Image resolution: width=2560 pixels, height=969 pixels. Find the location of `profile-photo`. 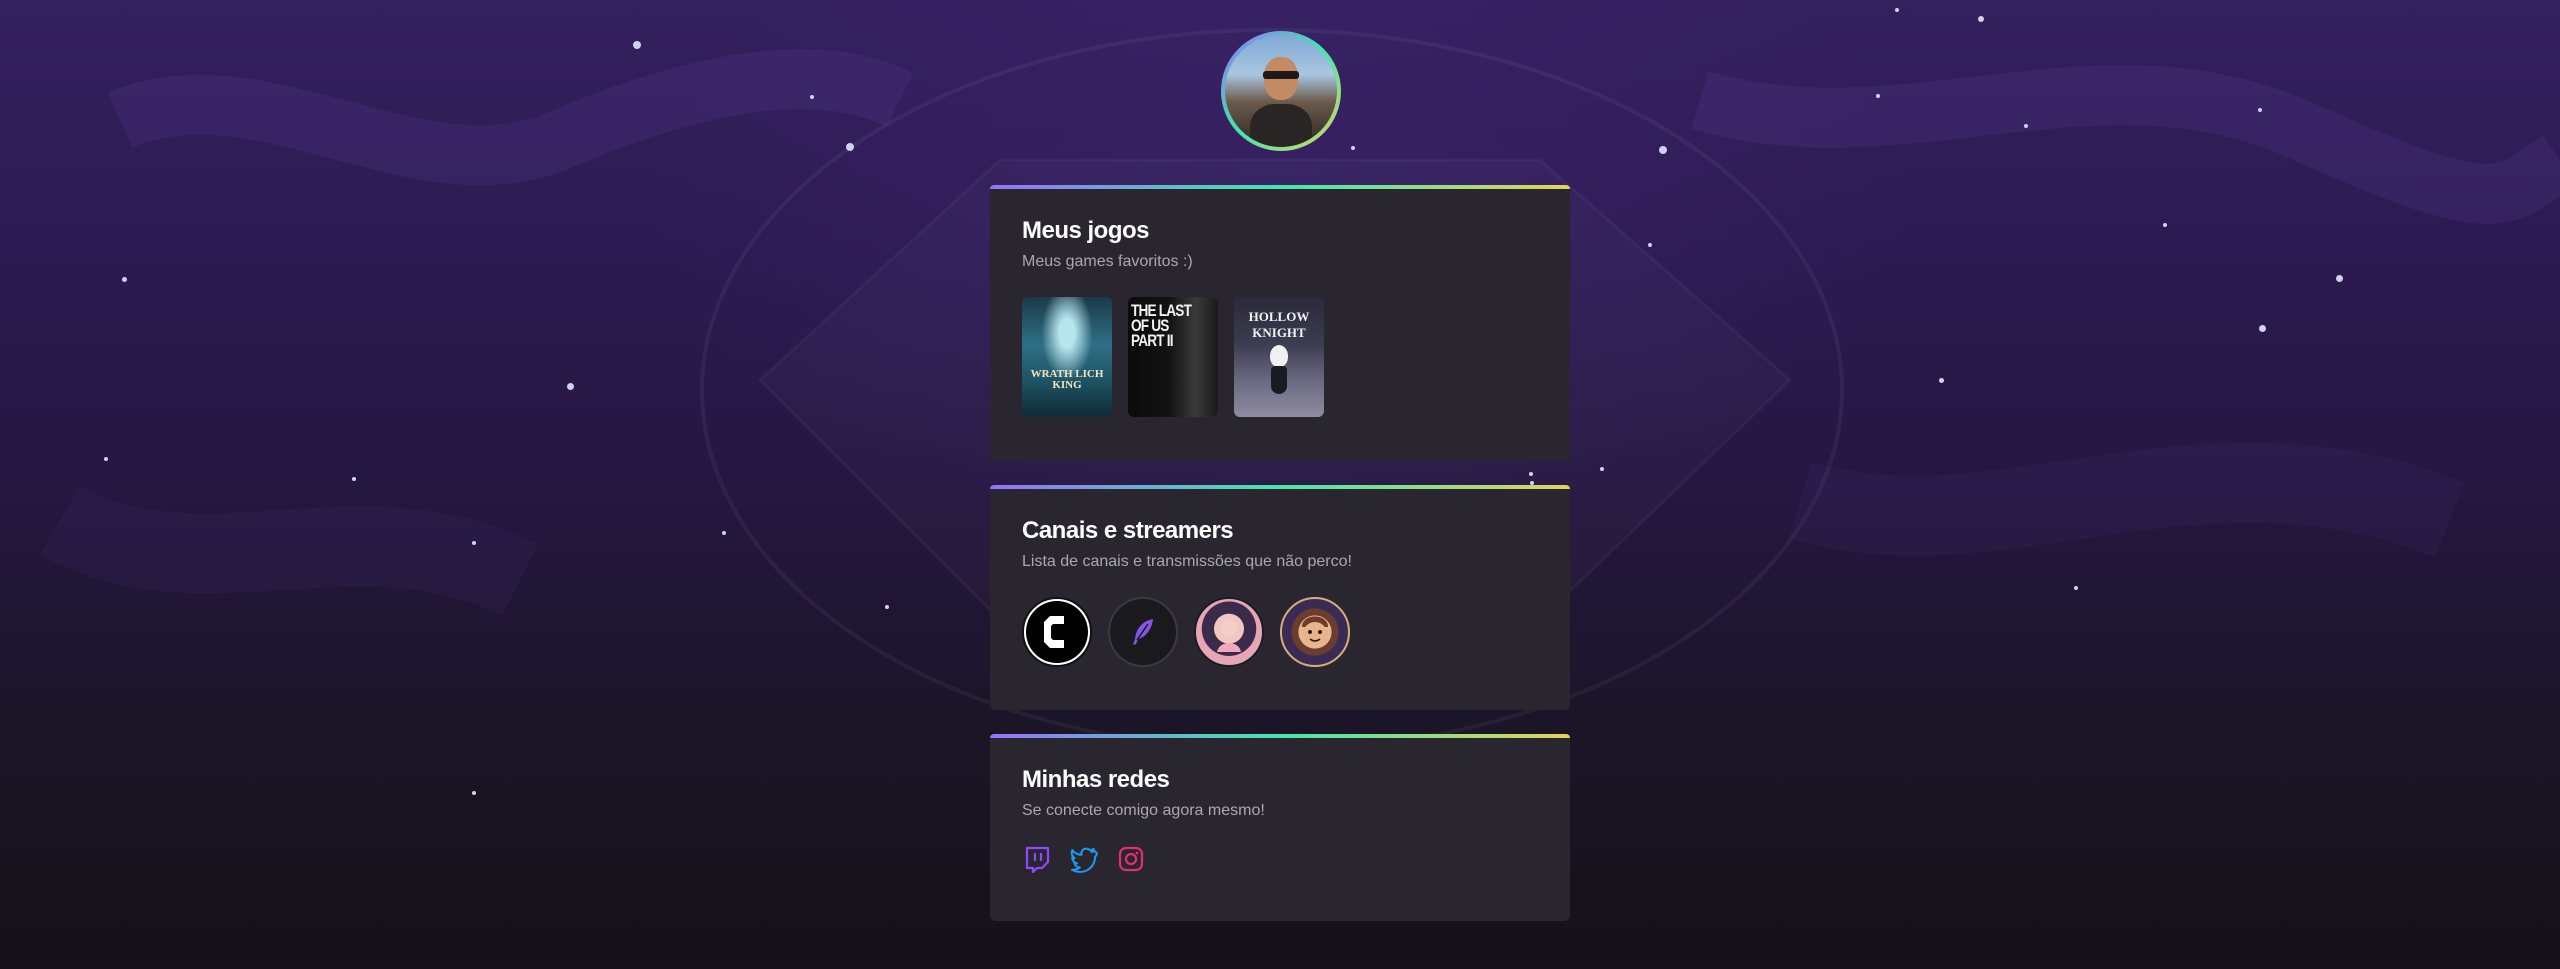

profile-photo is located at coordinates (1281, 91).